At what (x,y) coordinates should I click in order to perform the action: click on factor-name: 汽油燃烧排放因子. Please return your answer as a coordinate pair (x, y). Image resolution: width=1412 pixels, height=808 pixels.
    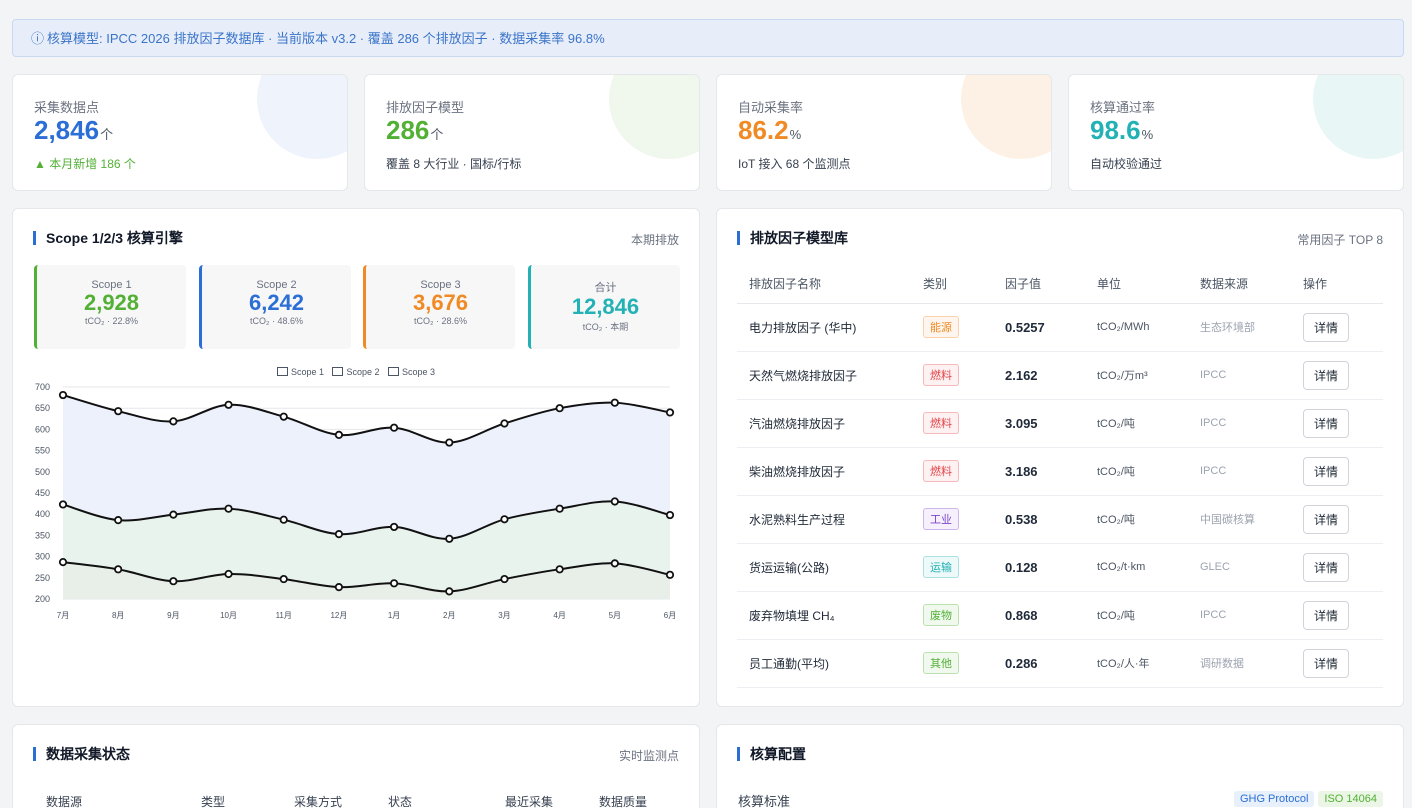
    Looking at the image, I should click on (824, 423).